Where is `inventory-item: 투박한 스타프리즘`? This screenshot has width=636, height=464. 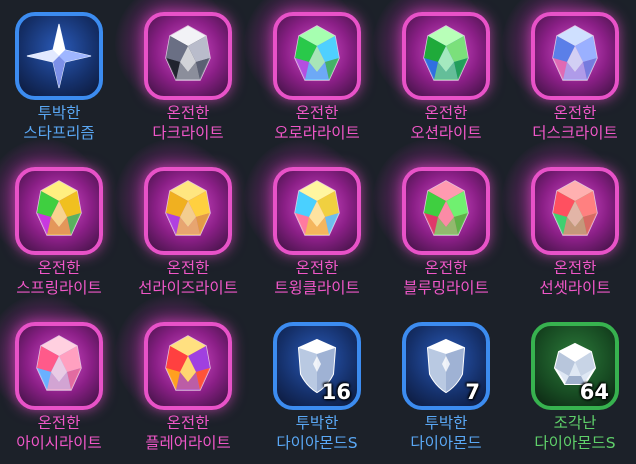 inventory-item: 투박한 스타프리즘 is located at coordinates (64, 75).